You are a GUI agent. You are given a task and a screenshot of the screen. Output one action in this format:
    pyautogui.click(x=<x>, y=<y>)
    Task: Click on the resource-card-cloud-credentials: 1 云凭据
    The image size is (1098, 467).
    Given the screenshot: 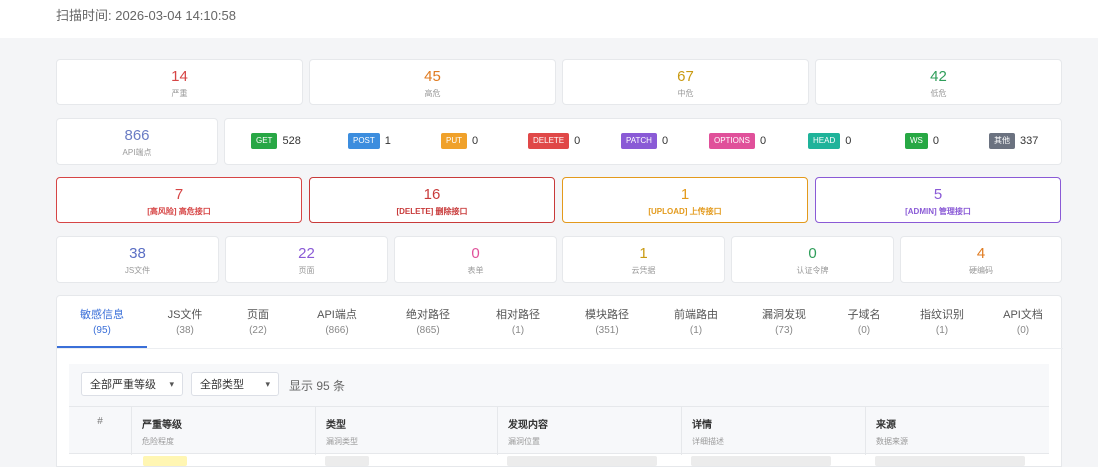 What is the action you would take?
    pyautogui.click(x=643, y=259)
    